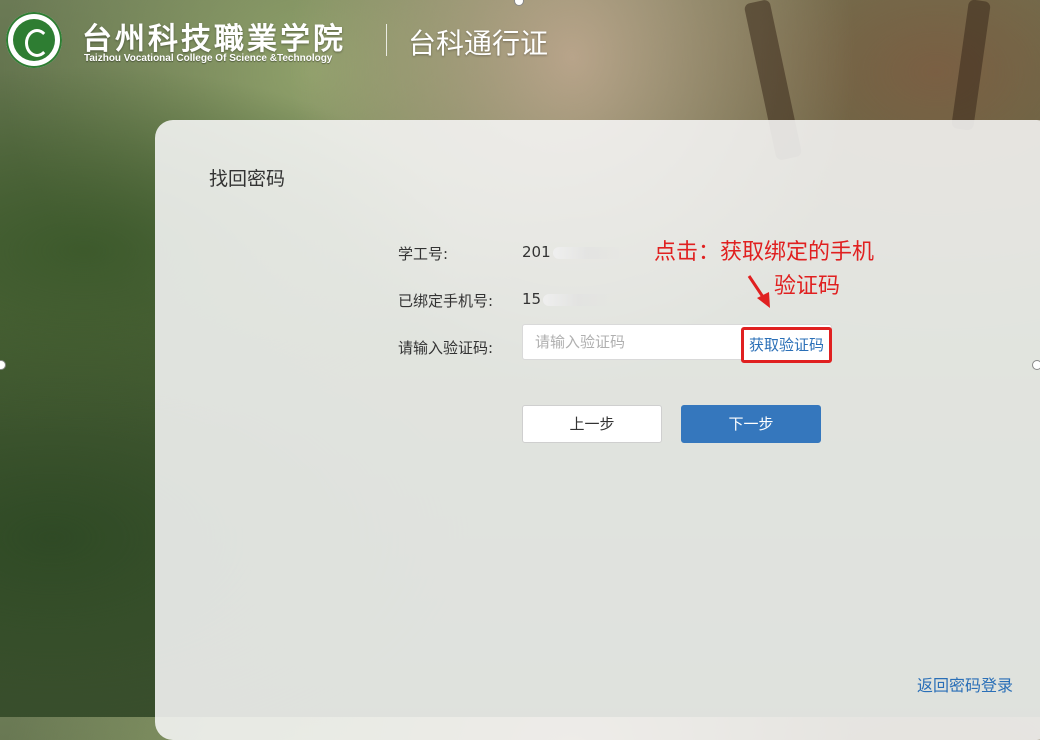 The width and height of the screenshot is (1040, 740). What do you see at coordinates (446, 301) in the screenshot?
I see `phone-label: 已绑定手机号:` at bounding box center [446, 301].